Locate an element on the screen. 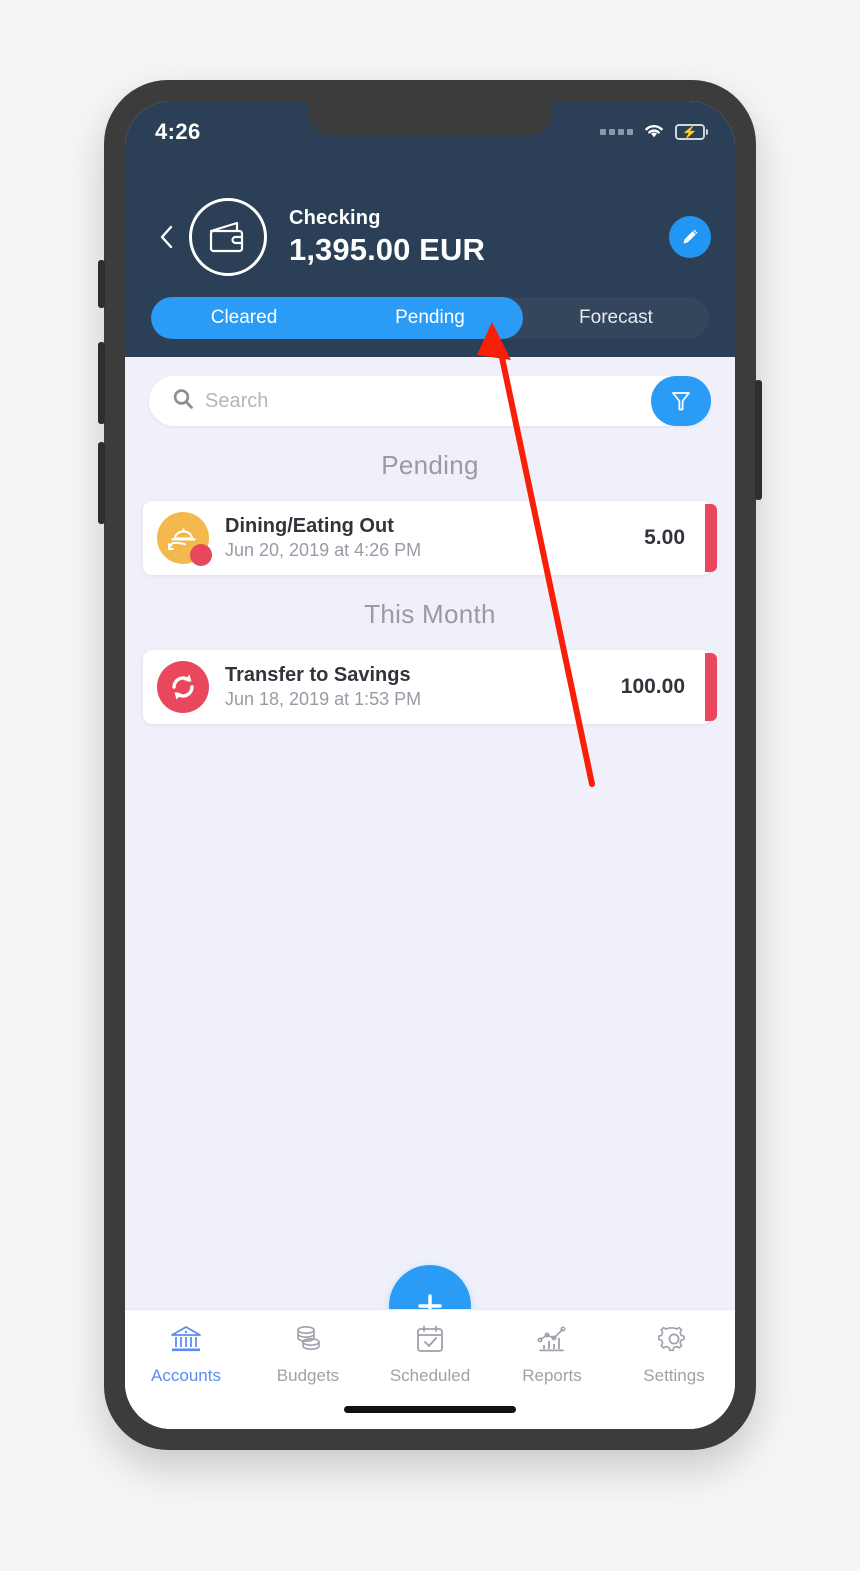 The width and height of the screenshot is (860, 1571). volume-down-button is located at coordinates (101, 483).